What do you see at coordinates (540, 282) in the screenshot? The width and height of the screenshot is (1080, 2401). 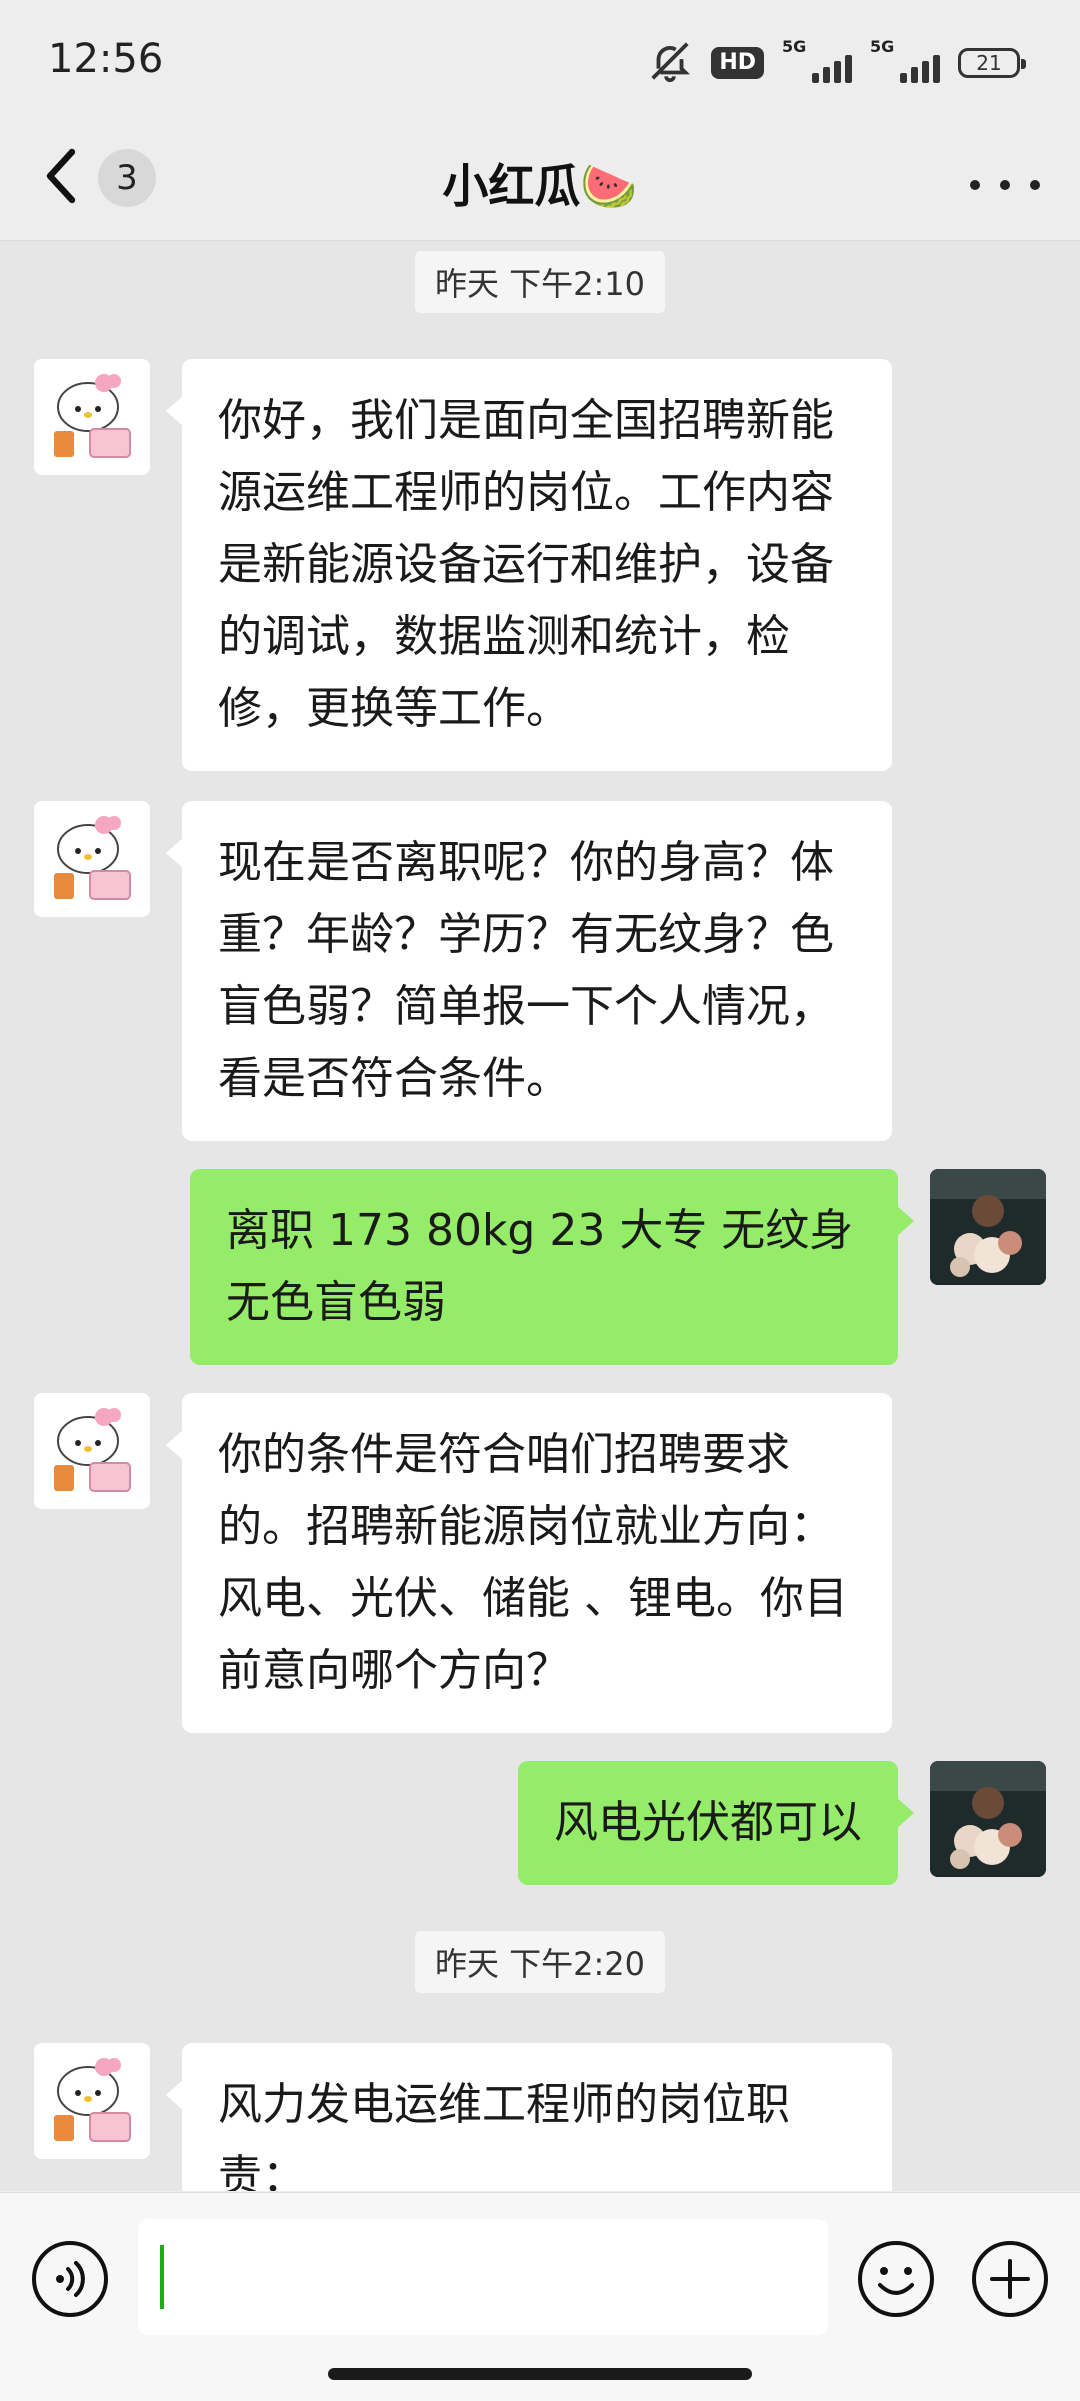 I see `timestamp: 昨天 下午2:10` at bounding box center [540, 282].